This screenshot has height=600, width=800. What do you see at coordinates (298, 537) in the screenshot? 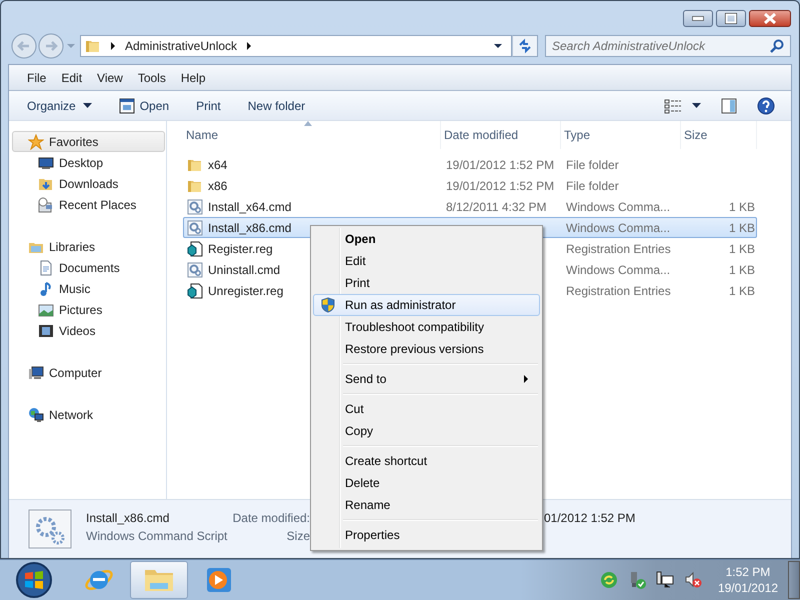
I see `field-label: Size` at bounding box center [298, 537].